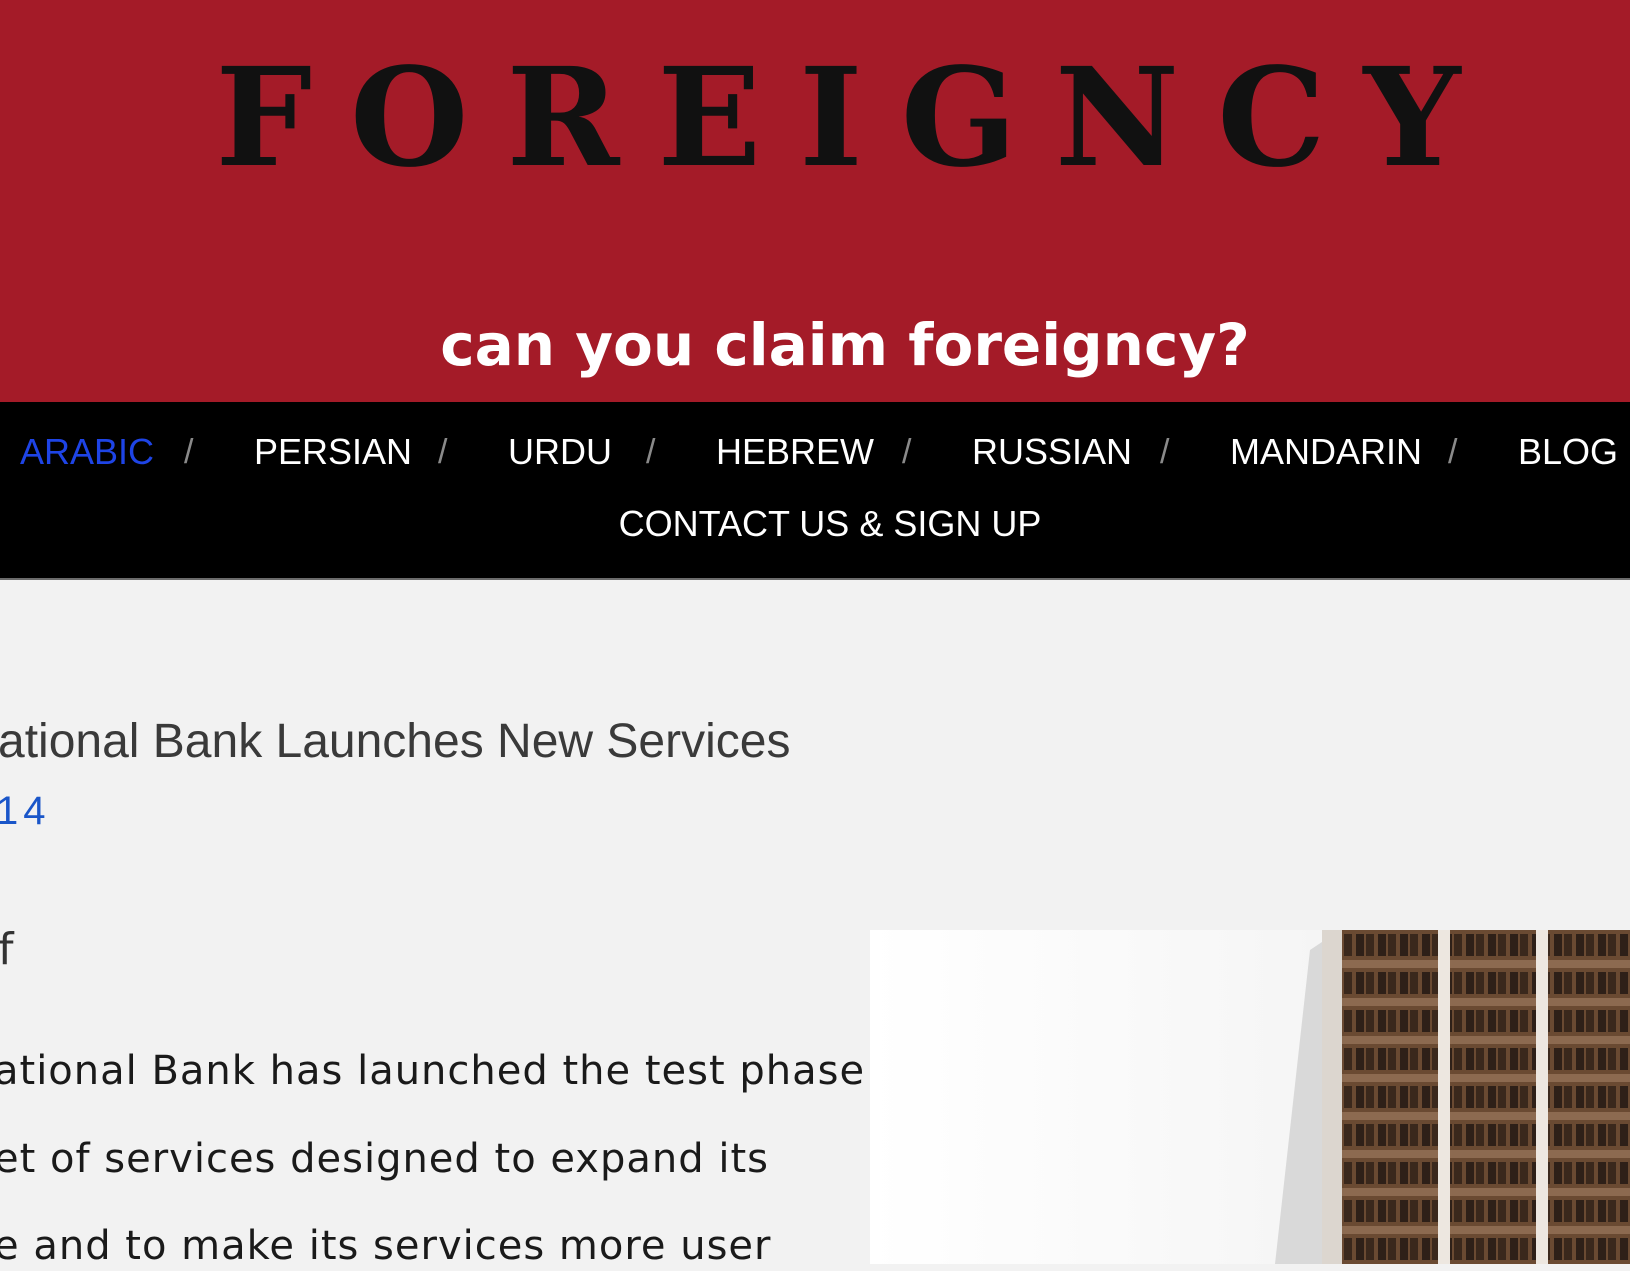 Image resolution: width=1630 pixels, height=1271 pixels. Describe the element at coordinates (7, 949) in the screenshot. I see `post-byline: f` at that location.